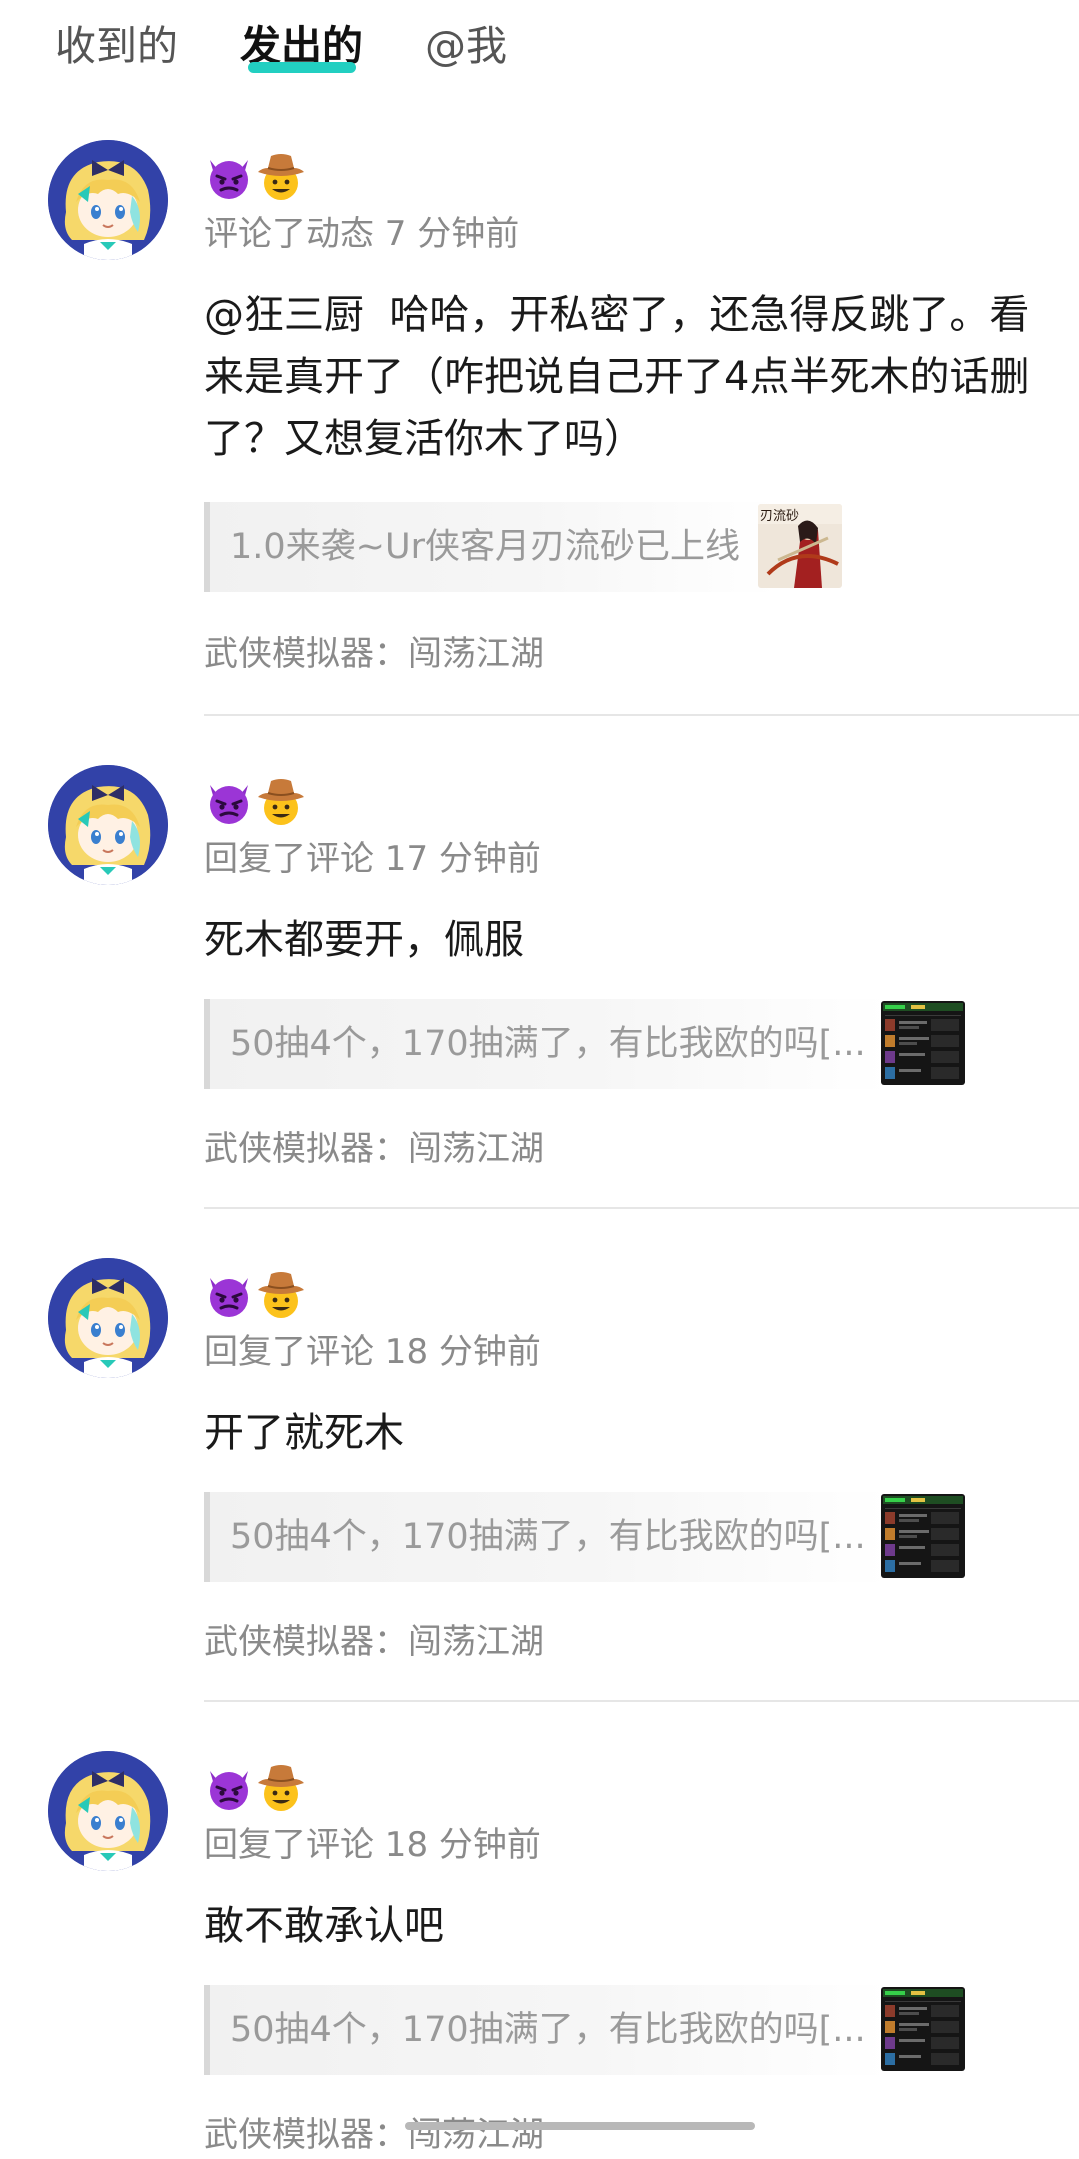 This screenshot has width=1079, height=2159. Describe the element at coordinates (362, 234) in the screenshot. I see `comment-meta: 评论了动态 7 分钟前` at that location.